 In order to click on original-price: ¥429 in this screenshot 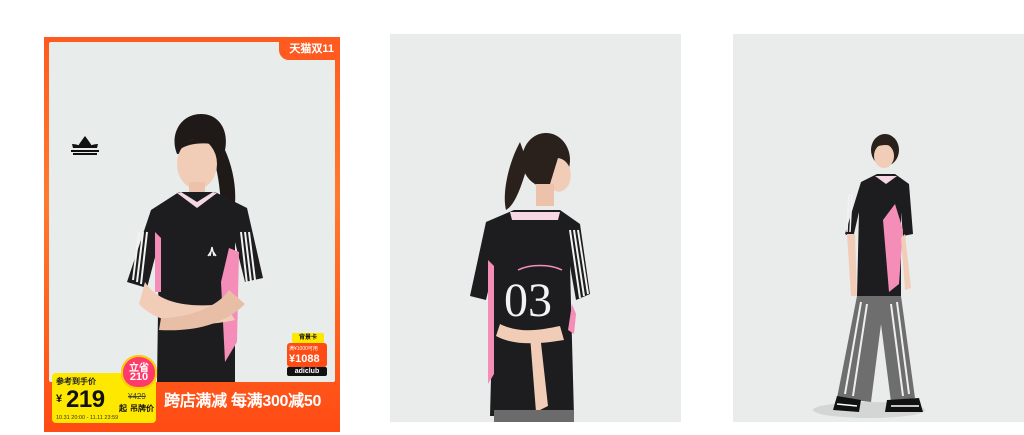, I will do `click(137, 396)`.